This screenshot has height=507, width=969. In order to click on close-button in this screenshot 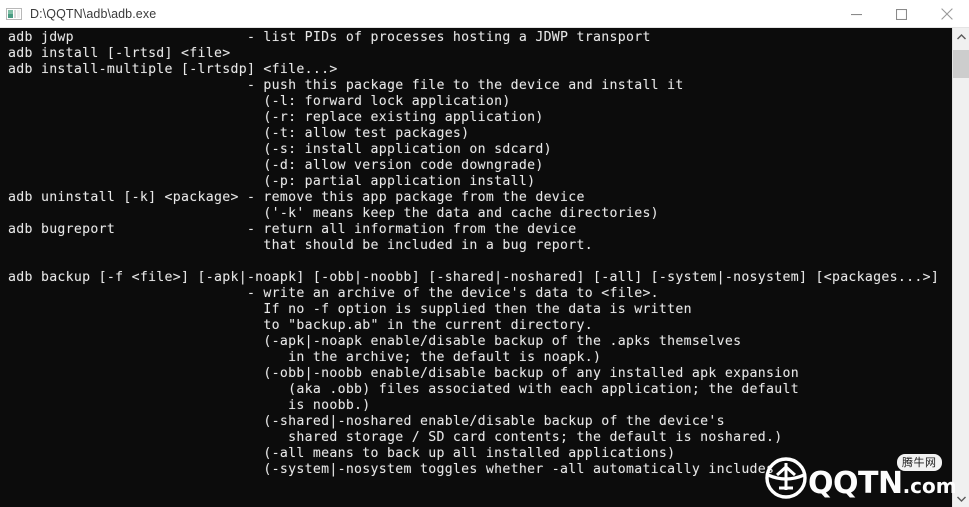, I will do `click(946, 14)`.